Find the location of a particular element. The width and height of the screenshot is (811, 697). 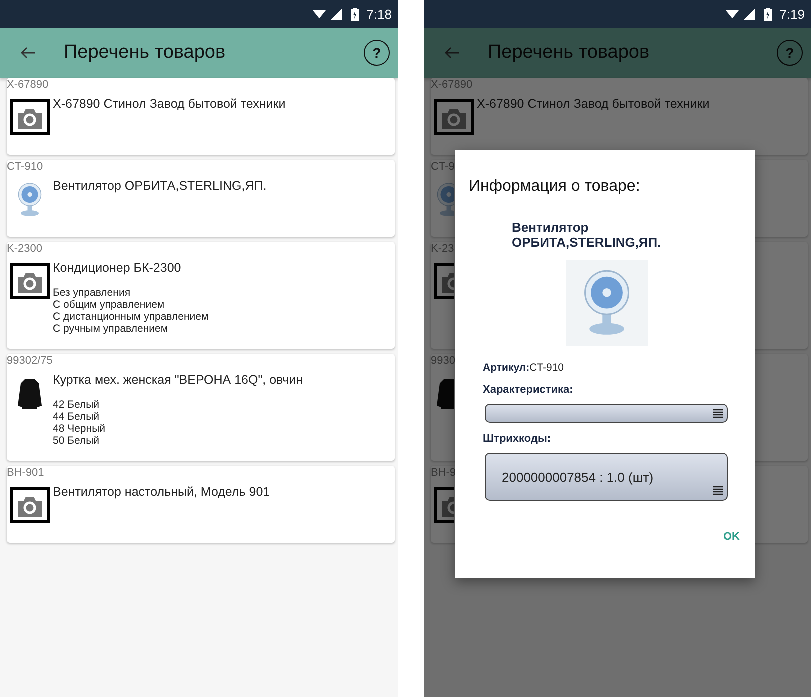

help-button: ? is located at coordinates (377, 53).